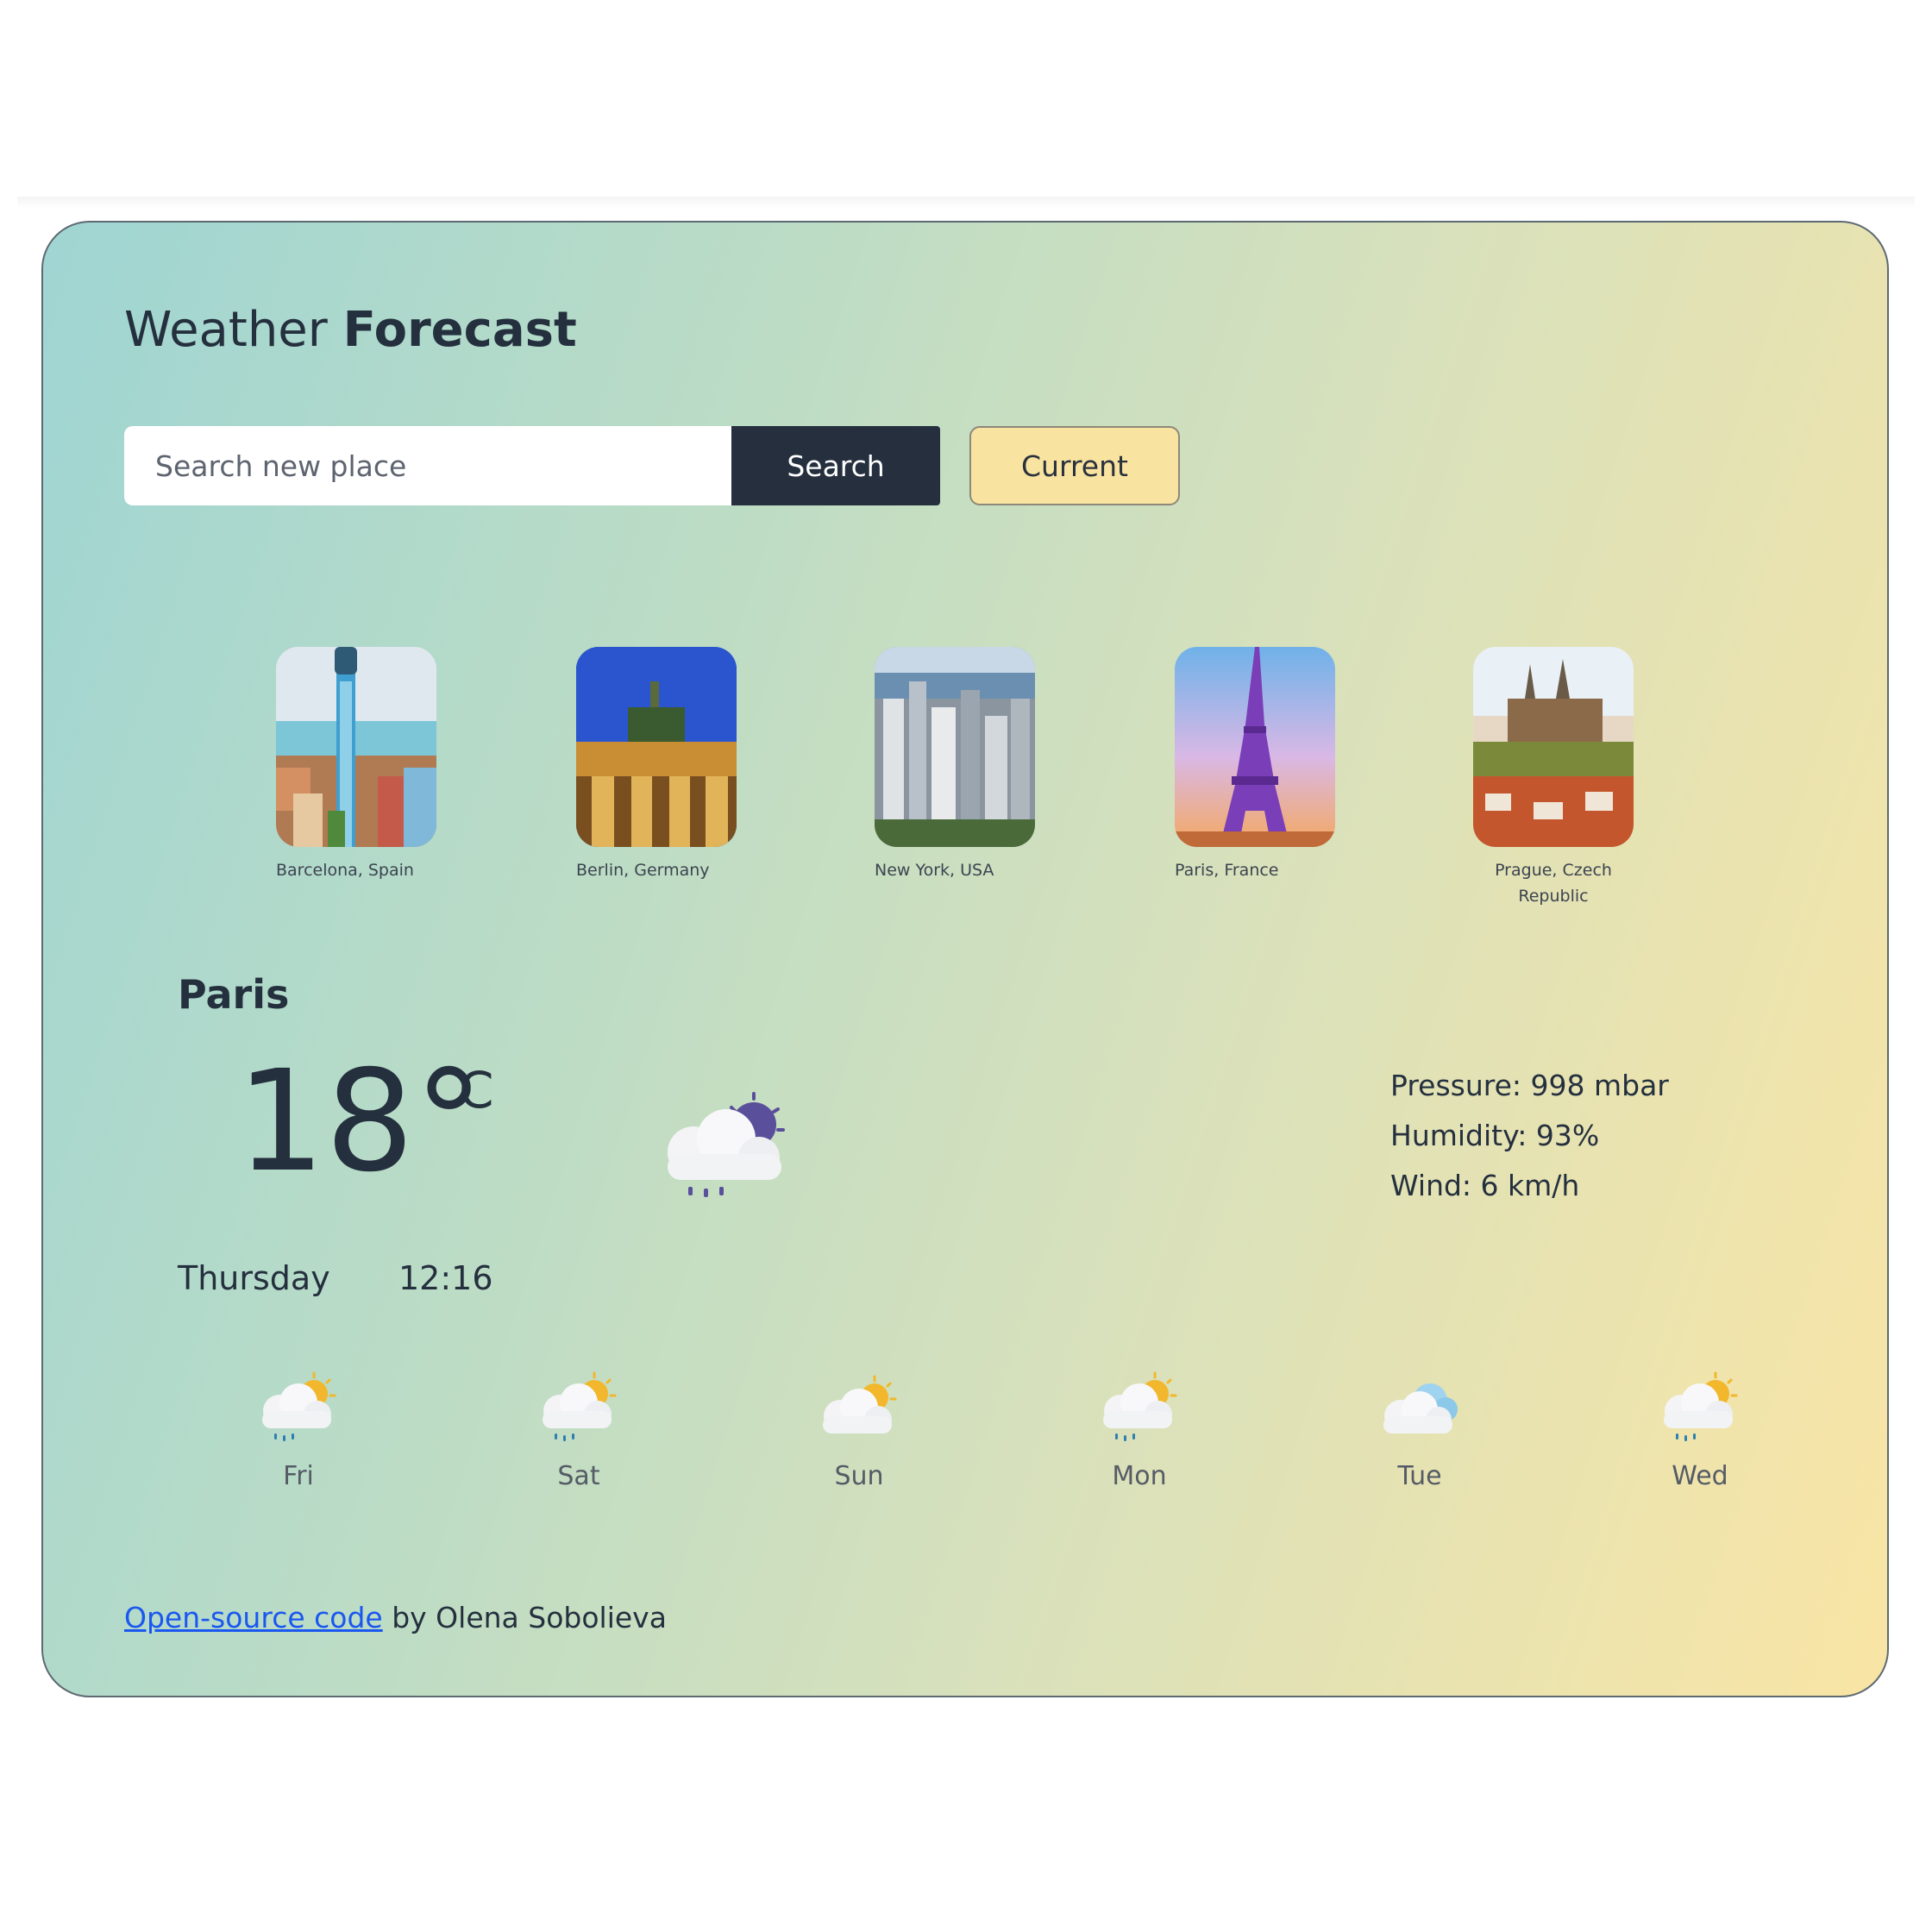  Describe the element at coordinates (1495, 1135) in the screenshot. I see `humidity-value: Humidity: 93%` at that location.